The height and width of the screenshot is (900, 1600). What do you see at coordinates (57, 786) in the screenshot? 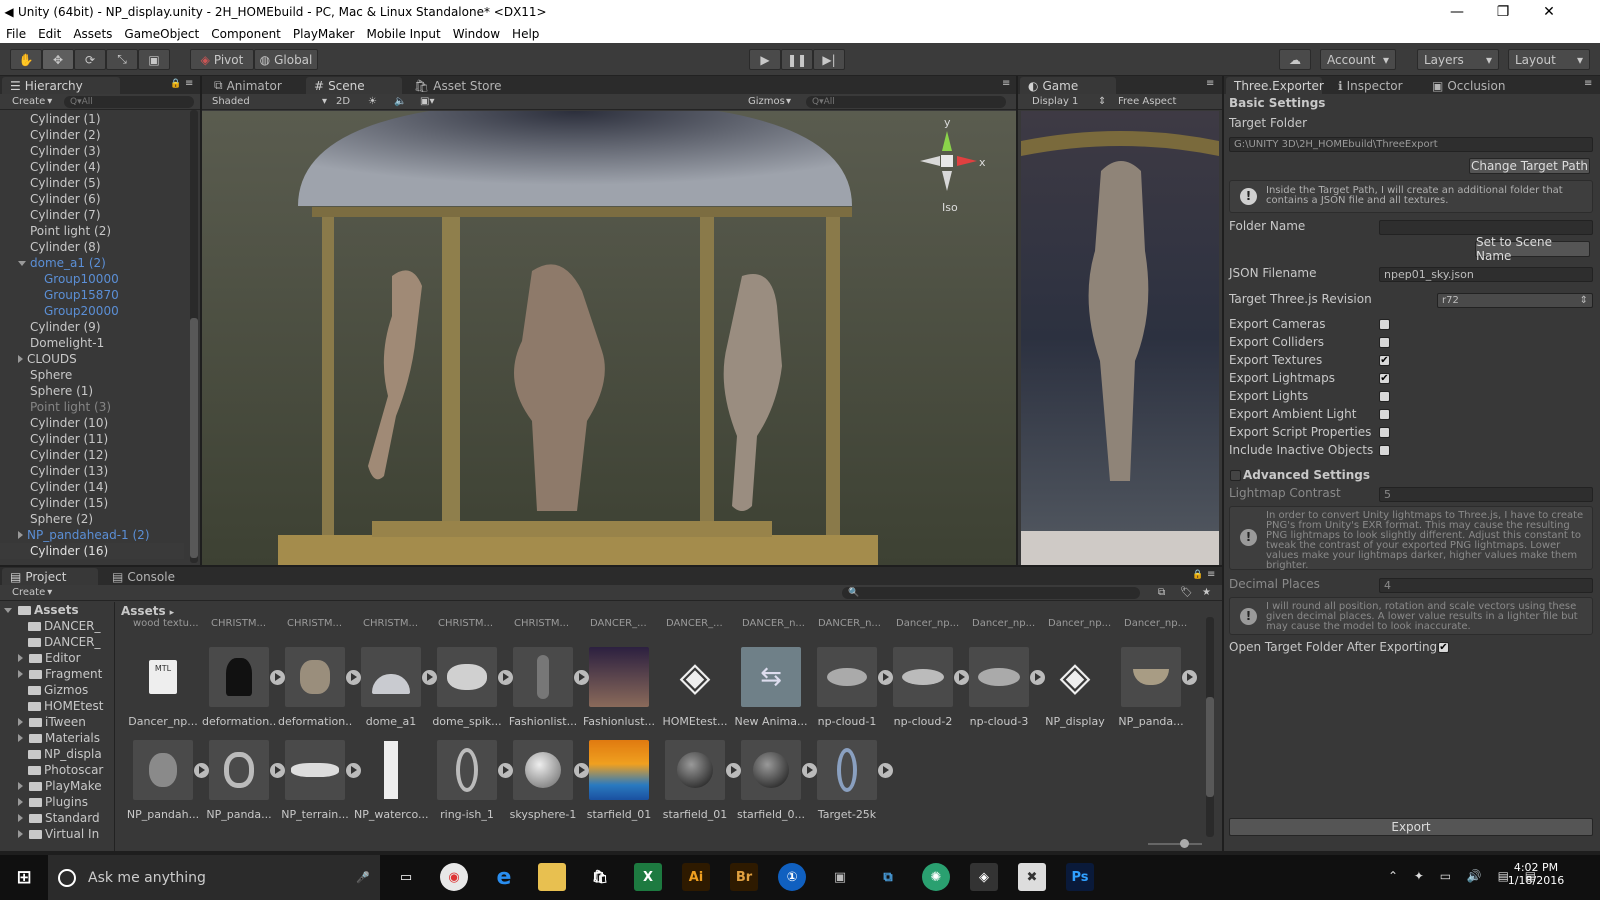
I see `folder-item: PlayMake` at bounding box center [57, 786].